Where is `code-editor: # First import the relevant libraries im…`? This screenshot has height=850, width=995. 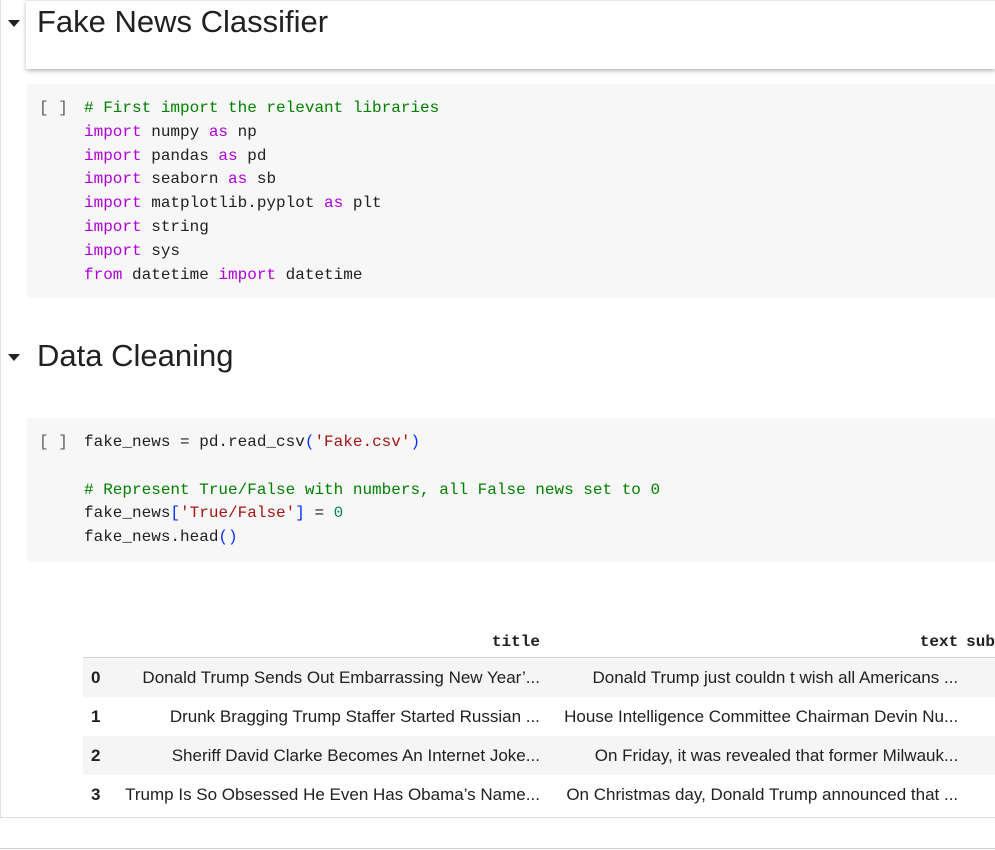
code-editor: # First import the relevant libraries im… is located at coordinates (261, 192).